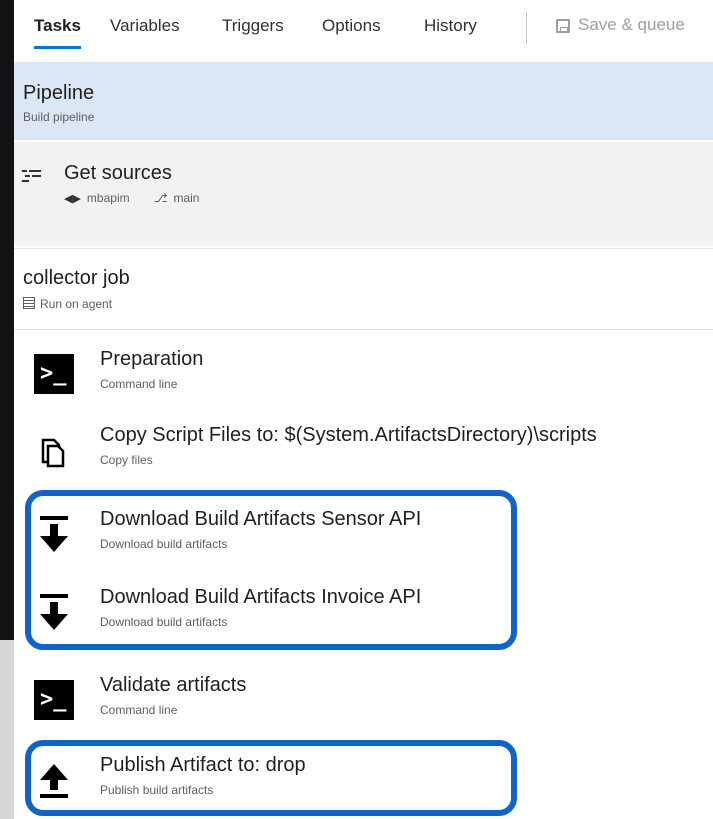 The width and height of the screenshot is (713, 819). I want to click on agent-job-item: collector job Run on agent, so click(363, 289).